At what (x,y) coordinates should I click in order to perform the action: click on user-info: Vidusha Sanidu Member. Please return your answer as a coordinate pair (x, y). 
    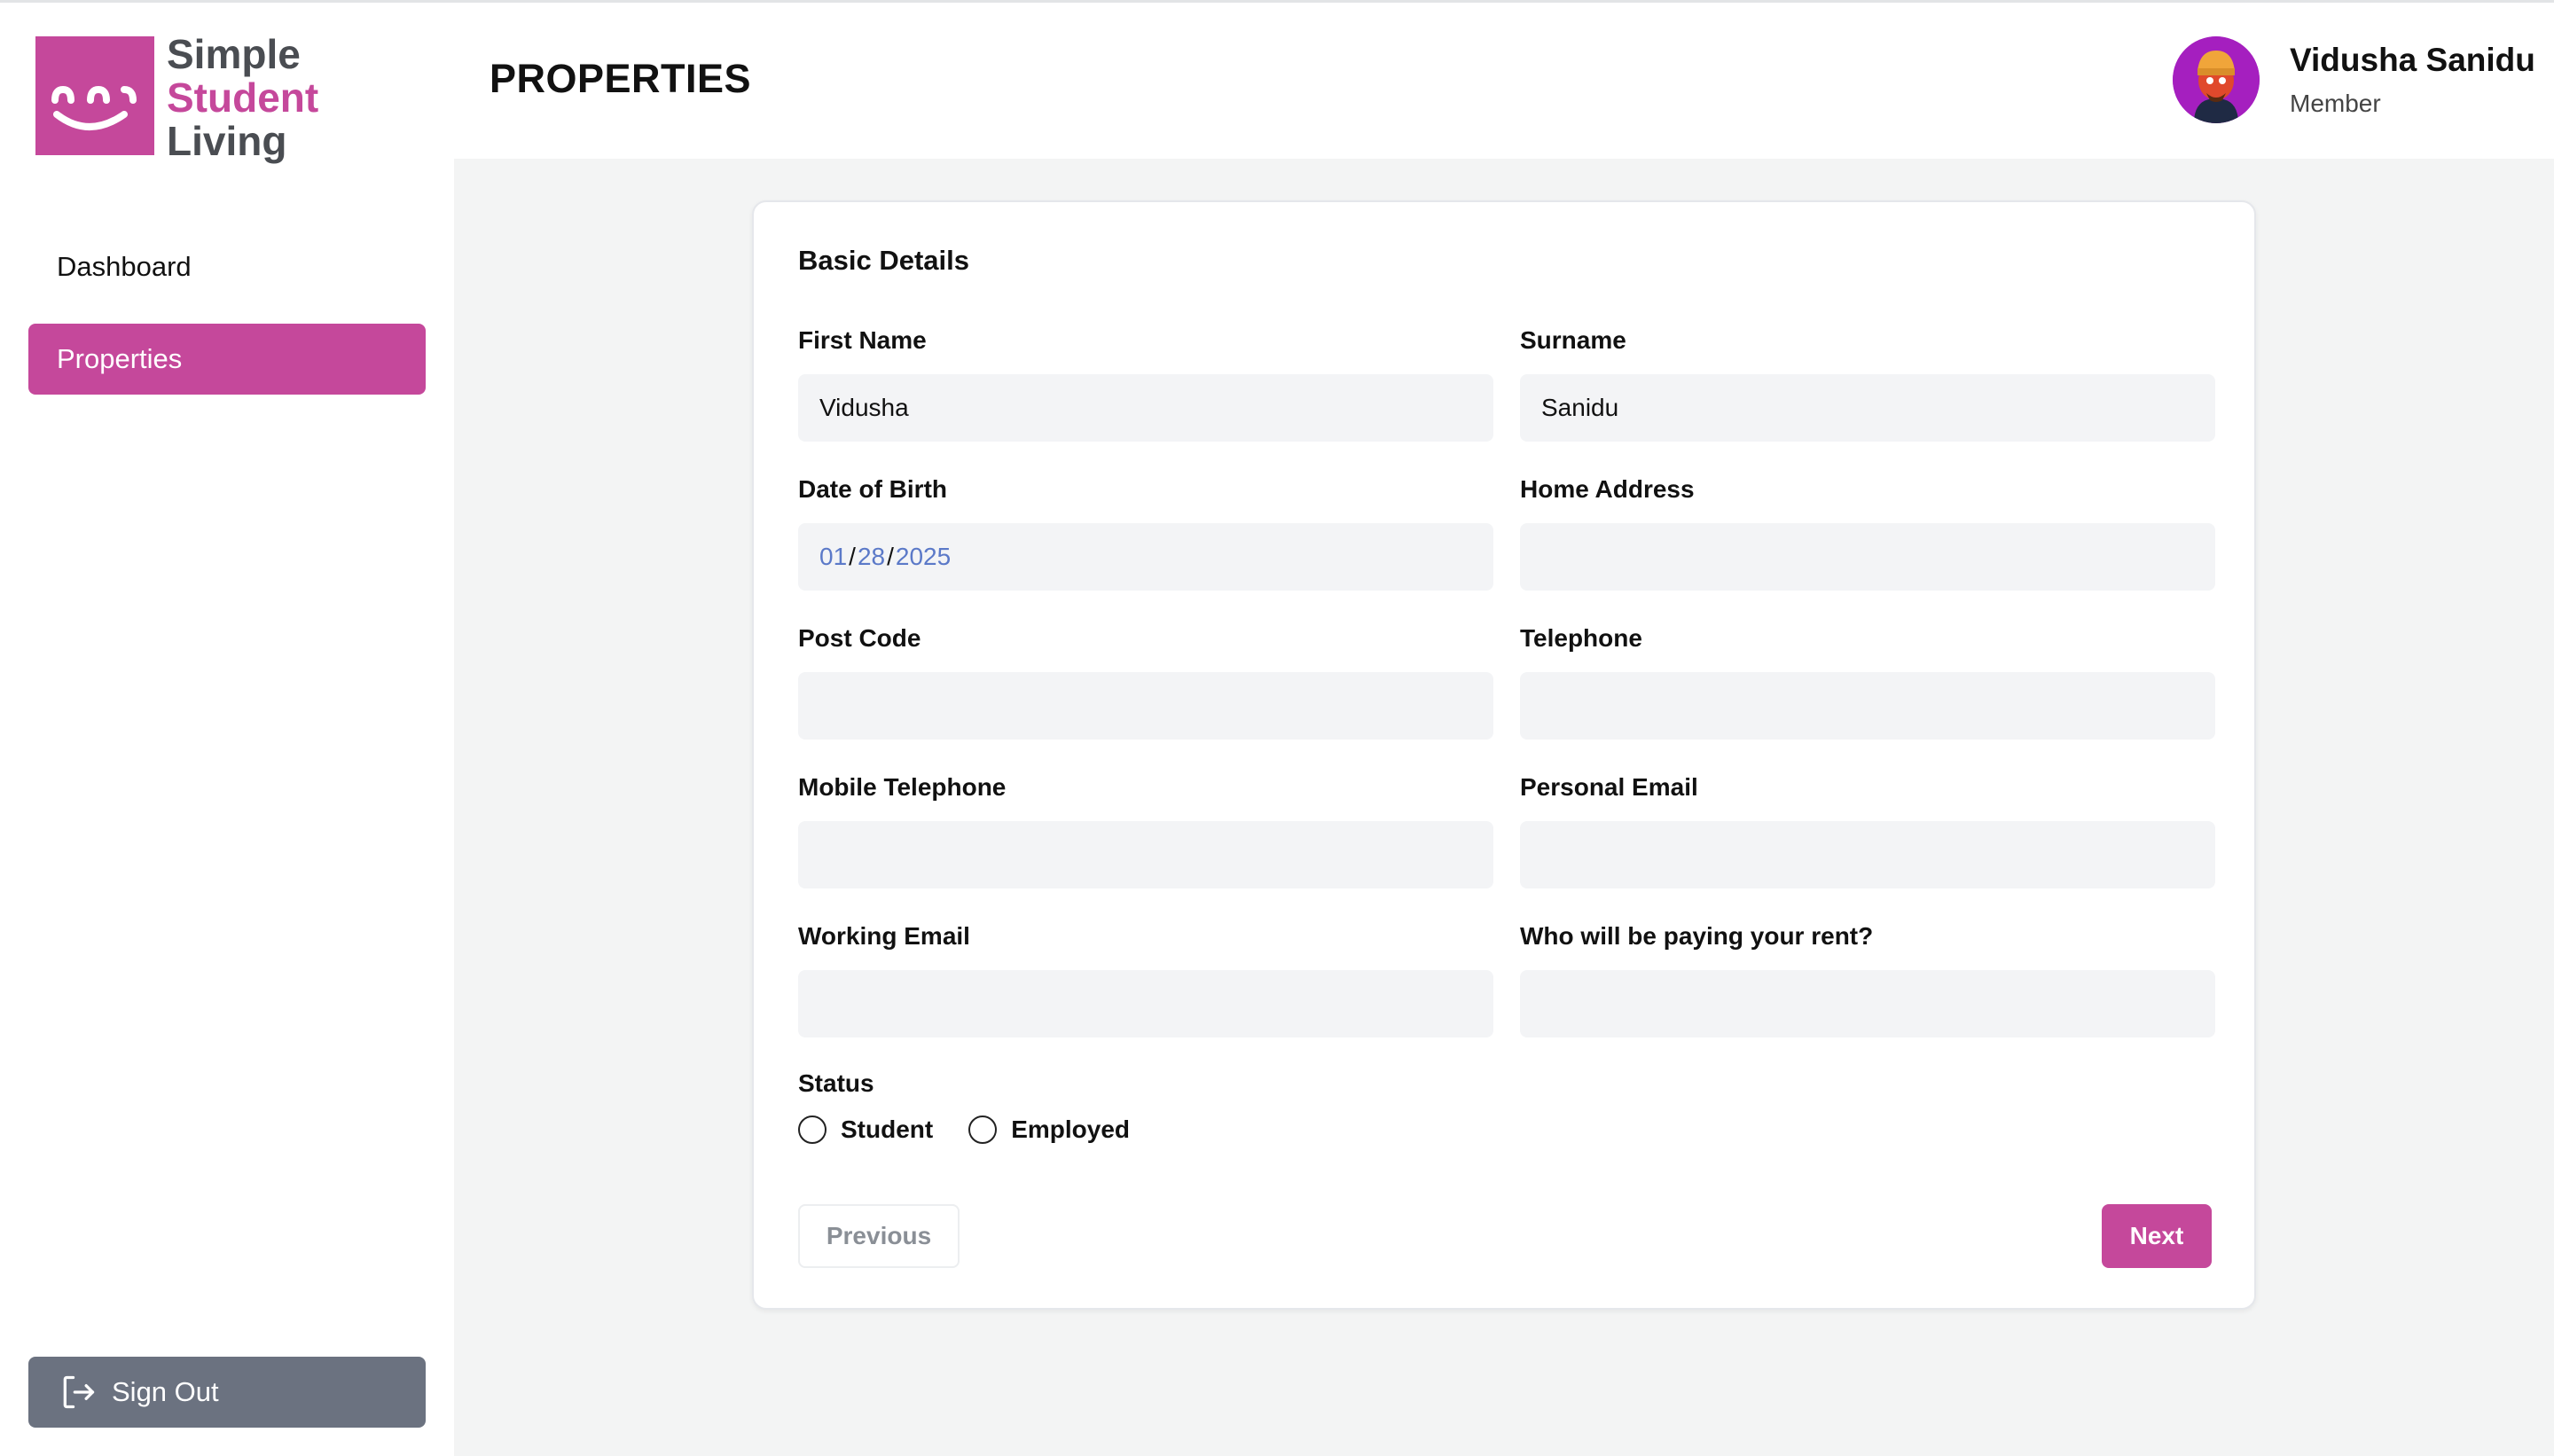
    Looking at the image, I should click on (2412, 80).